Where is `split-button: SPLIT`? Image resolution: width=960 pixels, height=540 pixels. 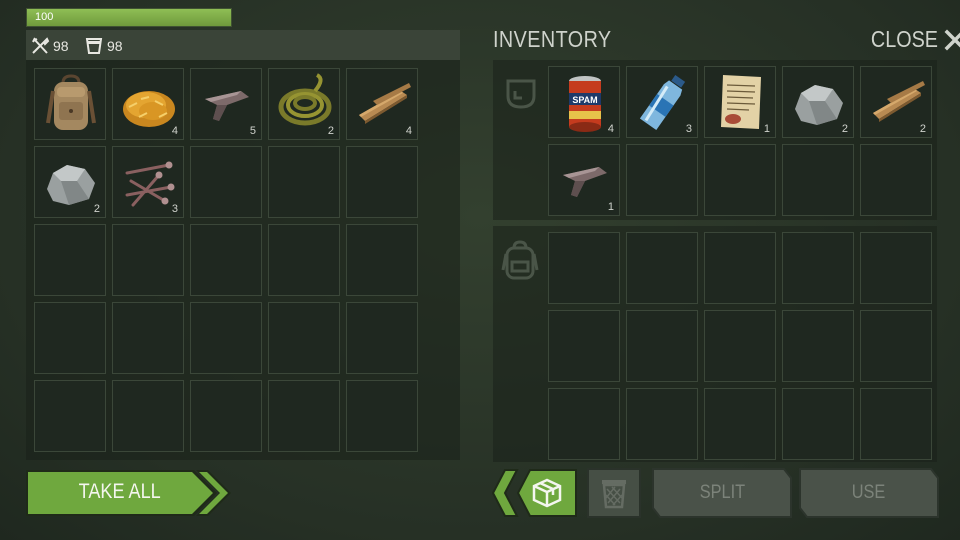 split-button: SPLIT is located at coordinates (722, 493).